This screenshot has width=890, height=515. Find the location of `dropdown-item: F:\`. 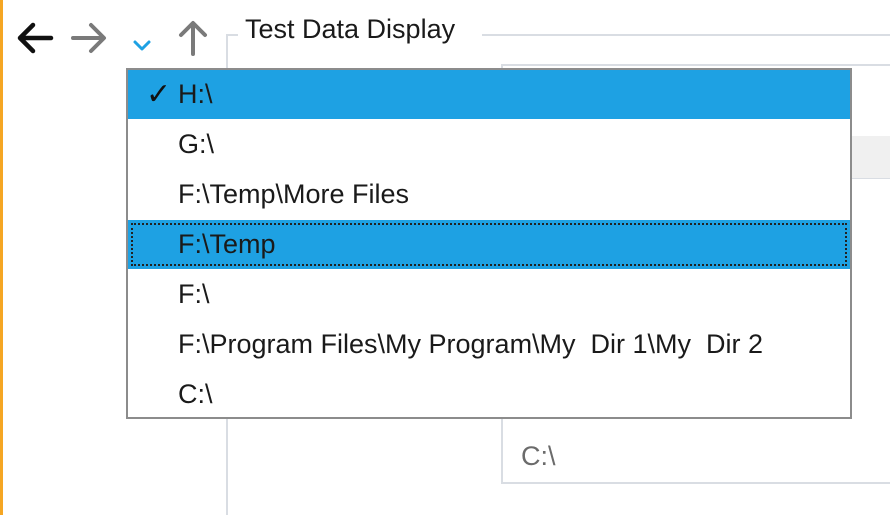

dropdown-item: F:\ is located at coordinates (489, 294).